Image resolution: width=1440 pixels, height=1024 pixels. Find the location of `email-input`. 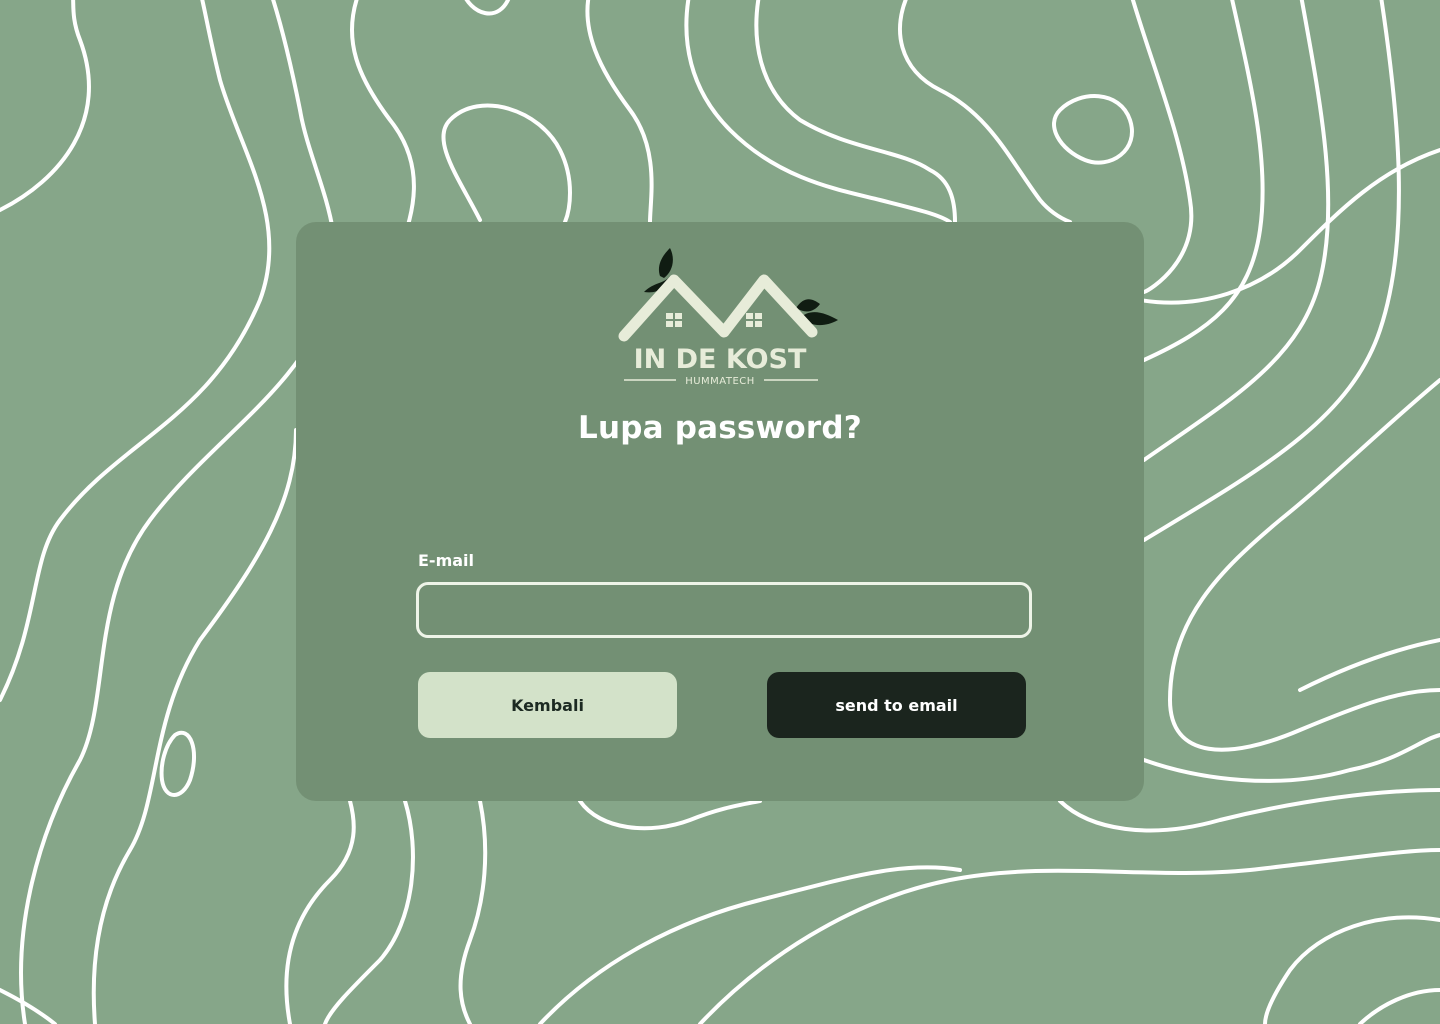

email-input is located at coordinates (724, 610).